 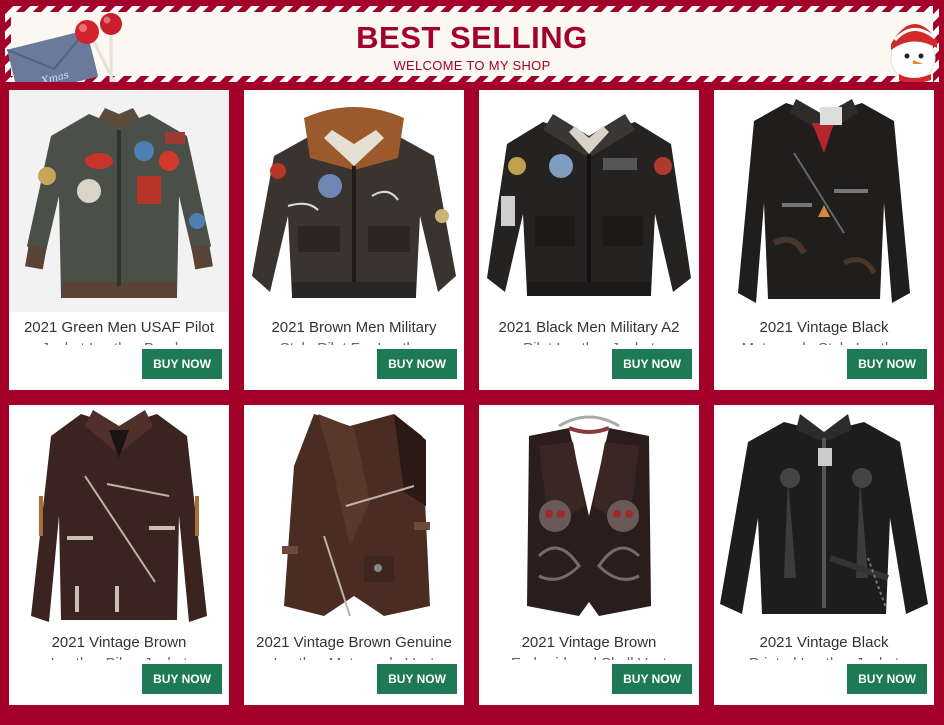 I want to click on product-title: 2021 Vintage Brown Genuine, so click(x=354, y=643).